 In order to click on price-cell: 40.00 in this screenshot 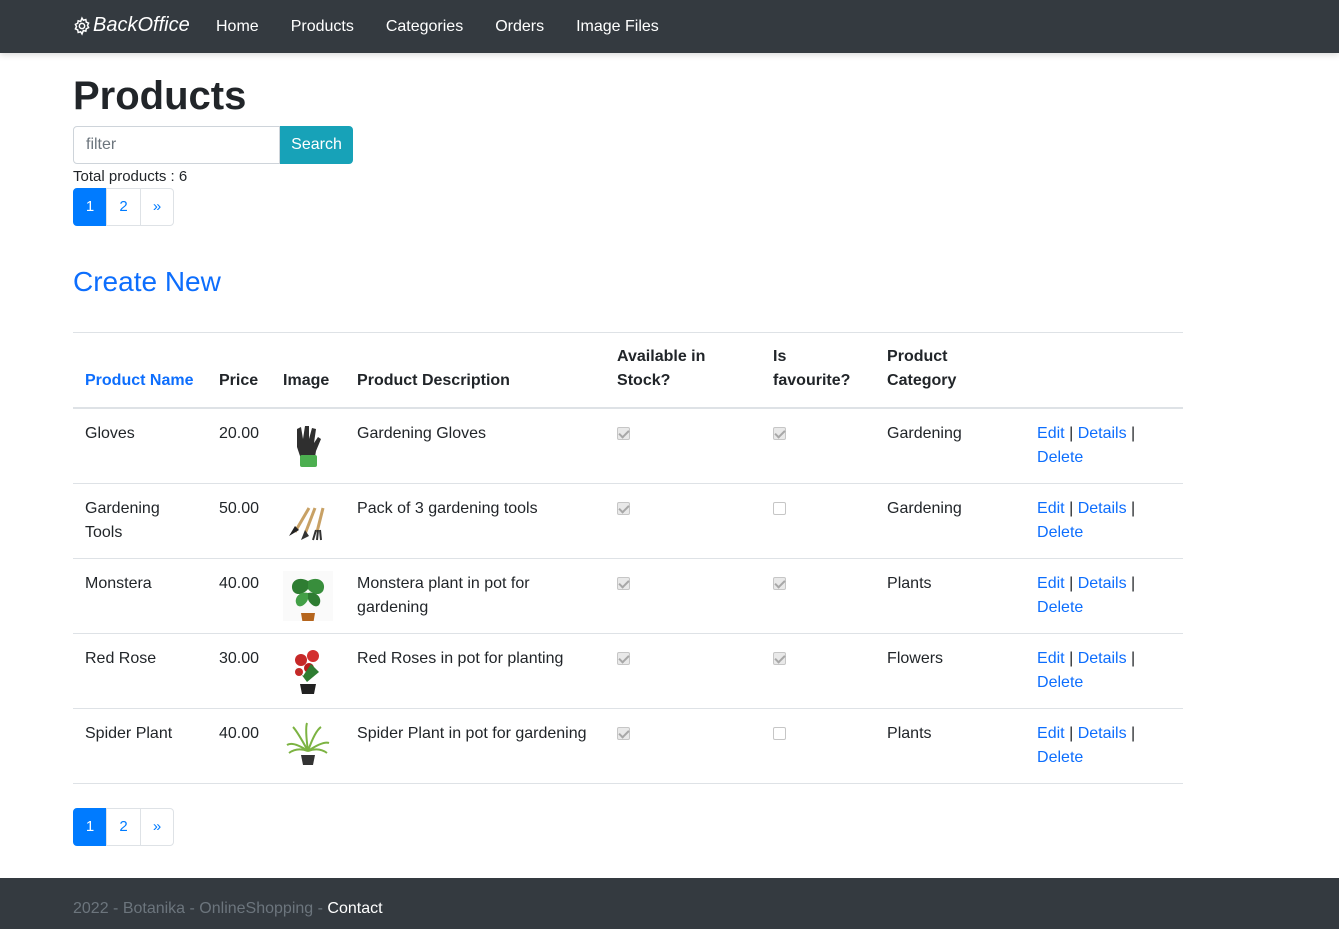, I will do `click(239, 596)`.